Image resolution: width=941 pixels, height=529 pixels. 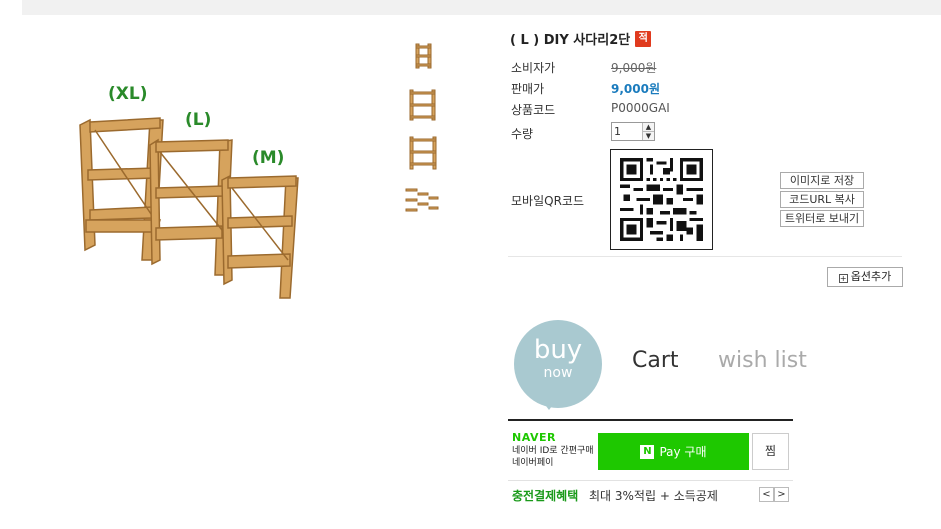 I want to click on cart-button: Cart, so click(x=655, y=360).